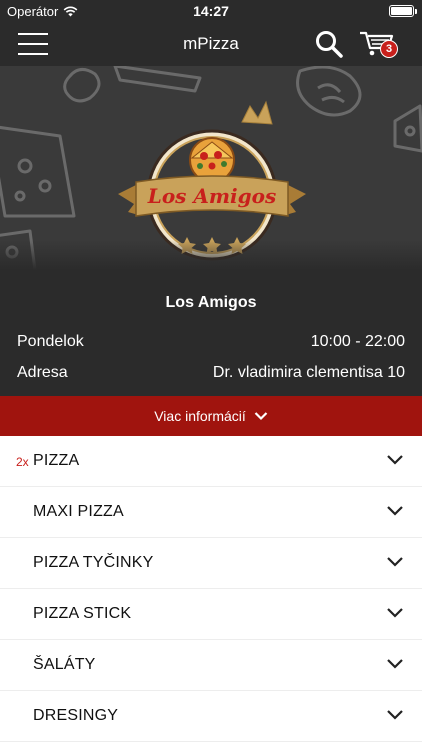 This screenshot has height=750, width=422. Describe the element at coordinates (22, 462) in the screenshot. I see `category-quantity: 2x` at that location.